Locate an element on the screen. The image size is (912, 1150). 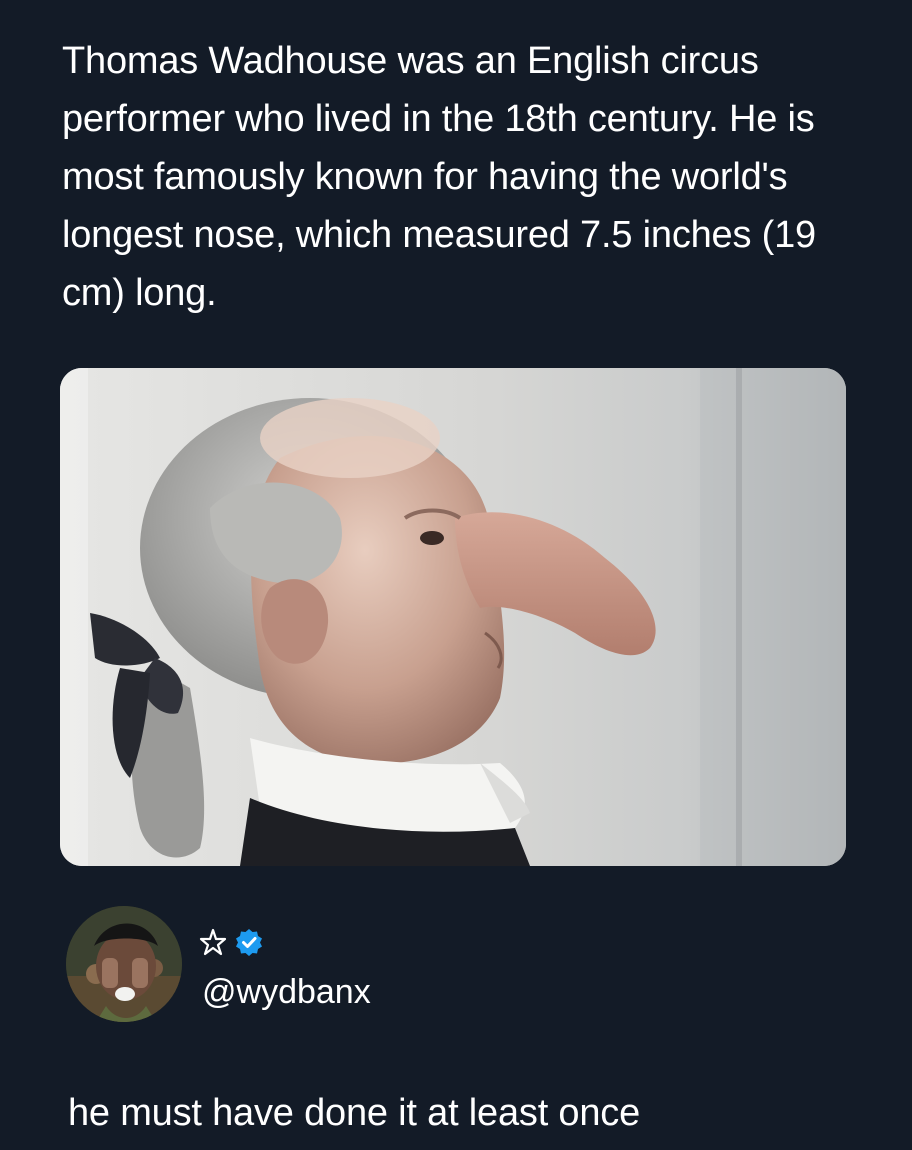
reply-text: he must have done it at least once is located at coordinates (354, 1113).